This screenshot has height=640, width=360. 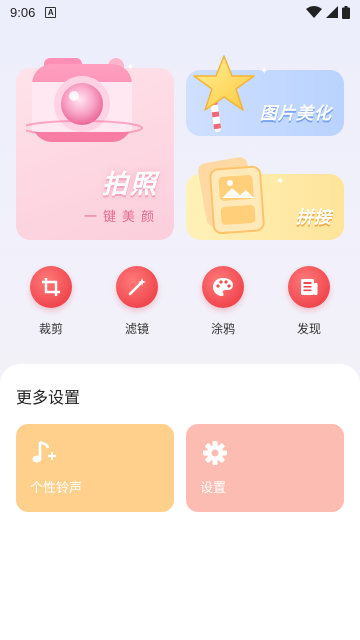 I want to click on crop-button, so click(x=51, y=287).